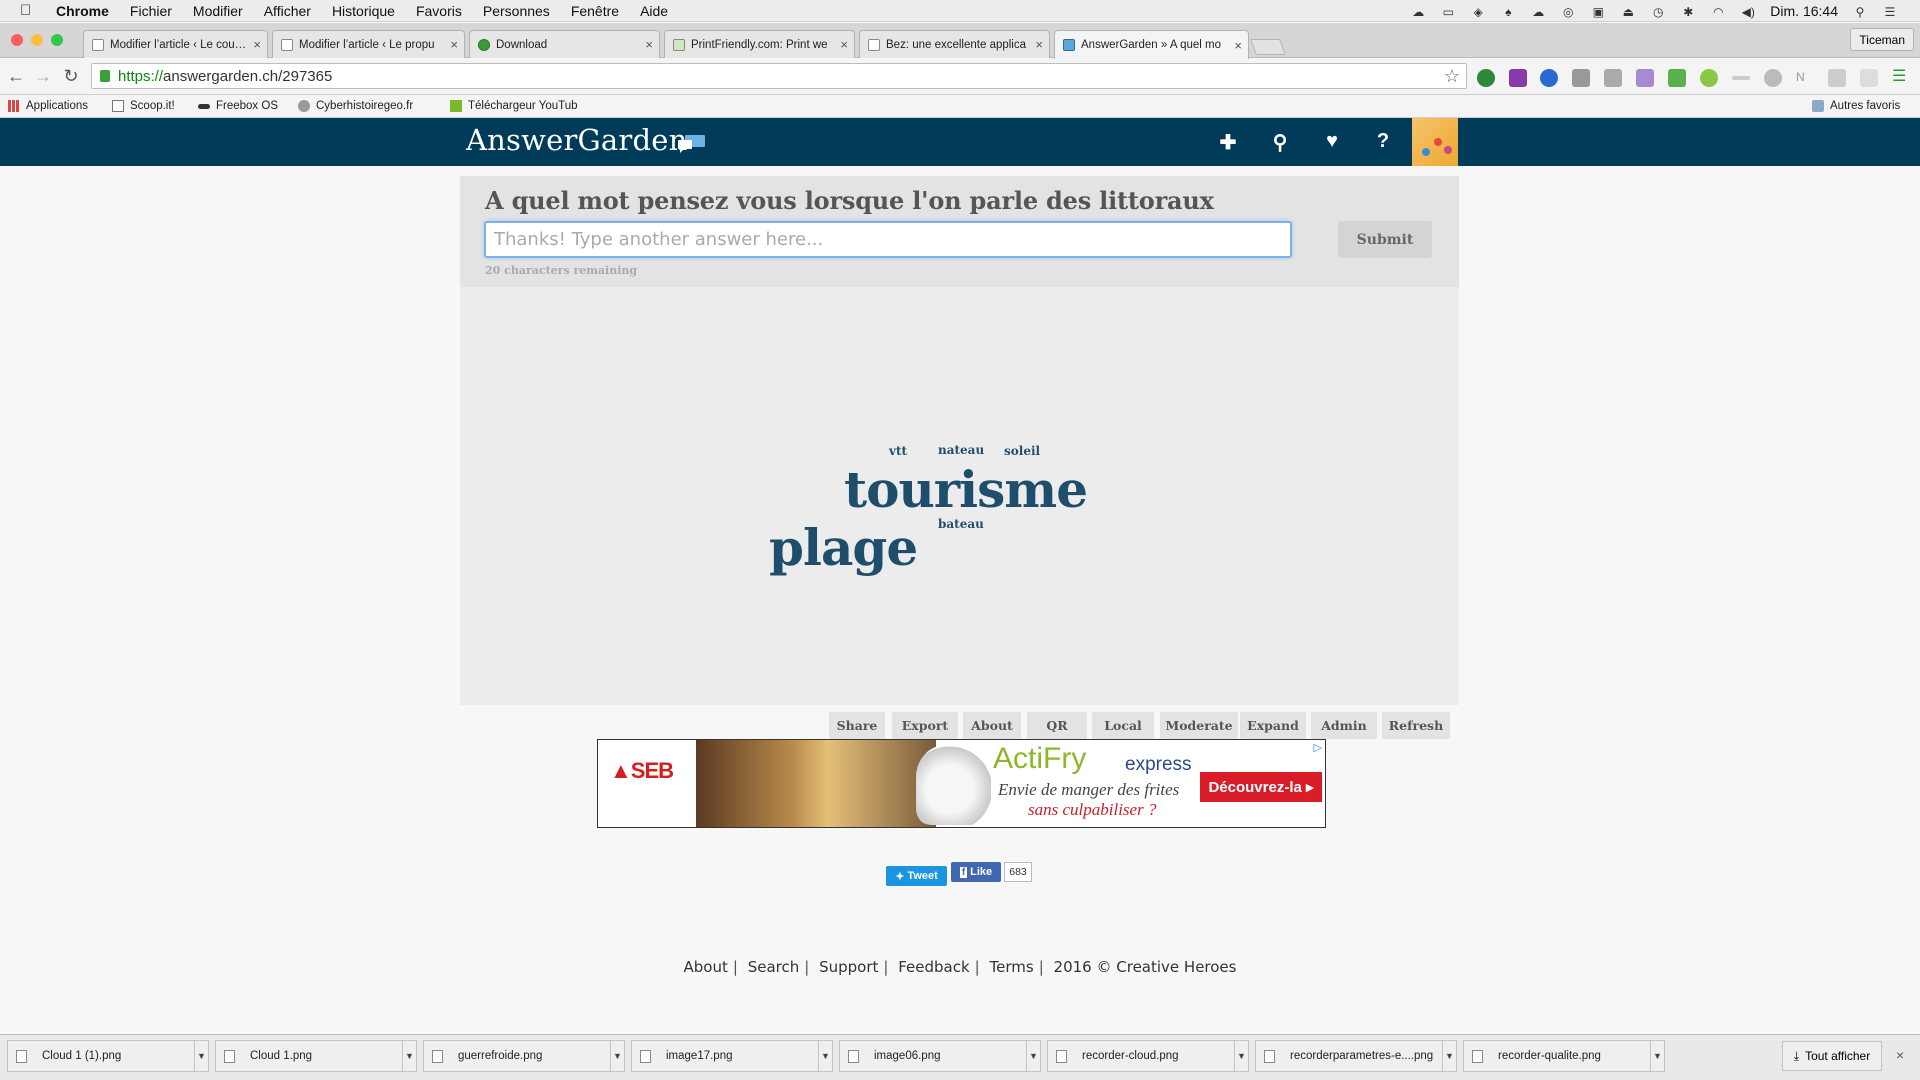  Describe the element at coordinates (595, 11) in the screenshot. I see `menu-fenetre: Fenêtre` at that location.